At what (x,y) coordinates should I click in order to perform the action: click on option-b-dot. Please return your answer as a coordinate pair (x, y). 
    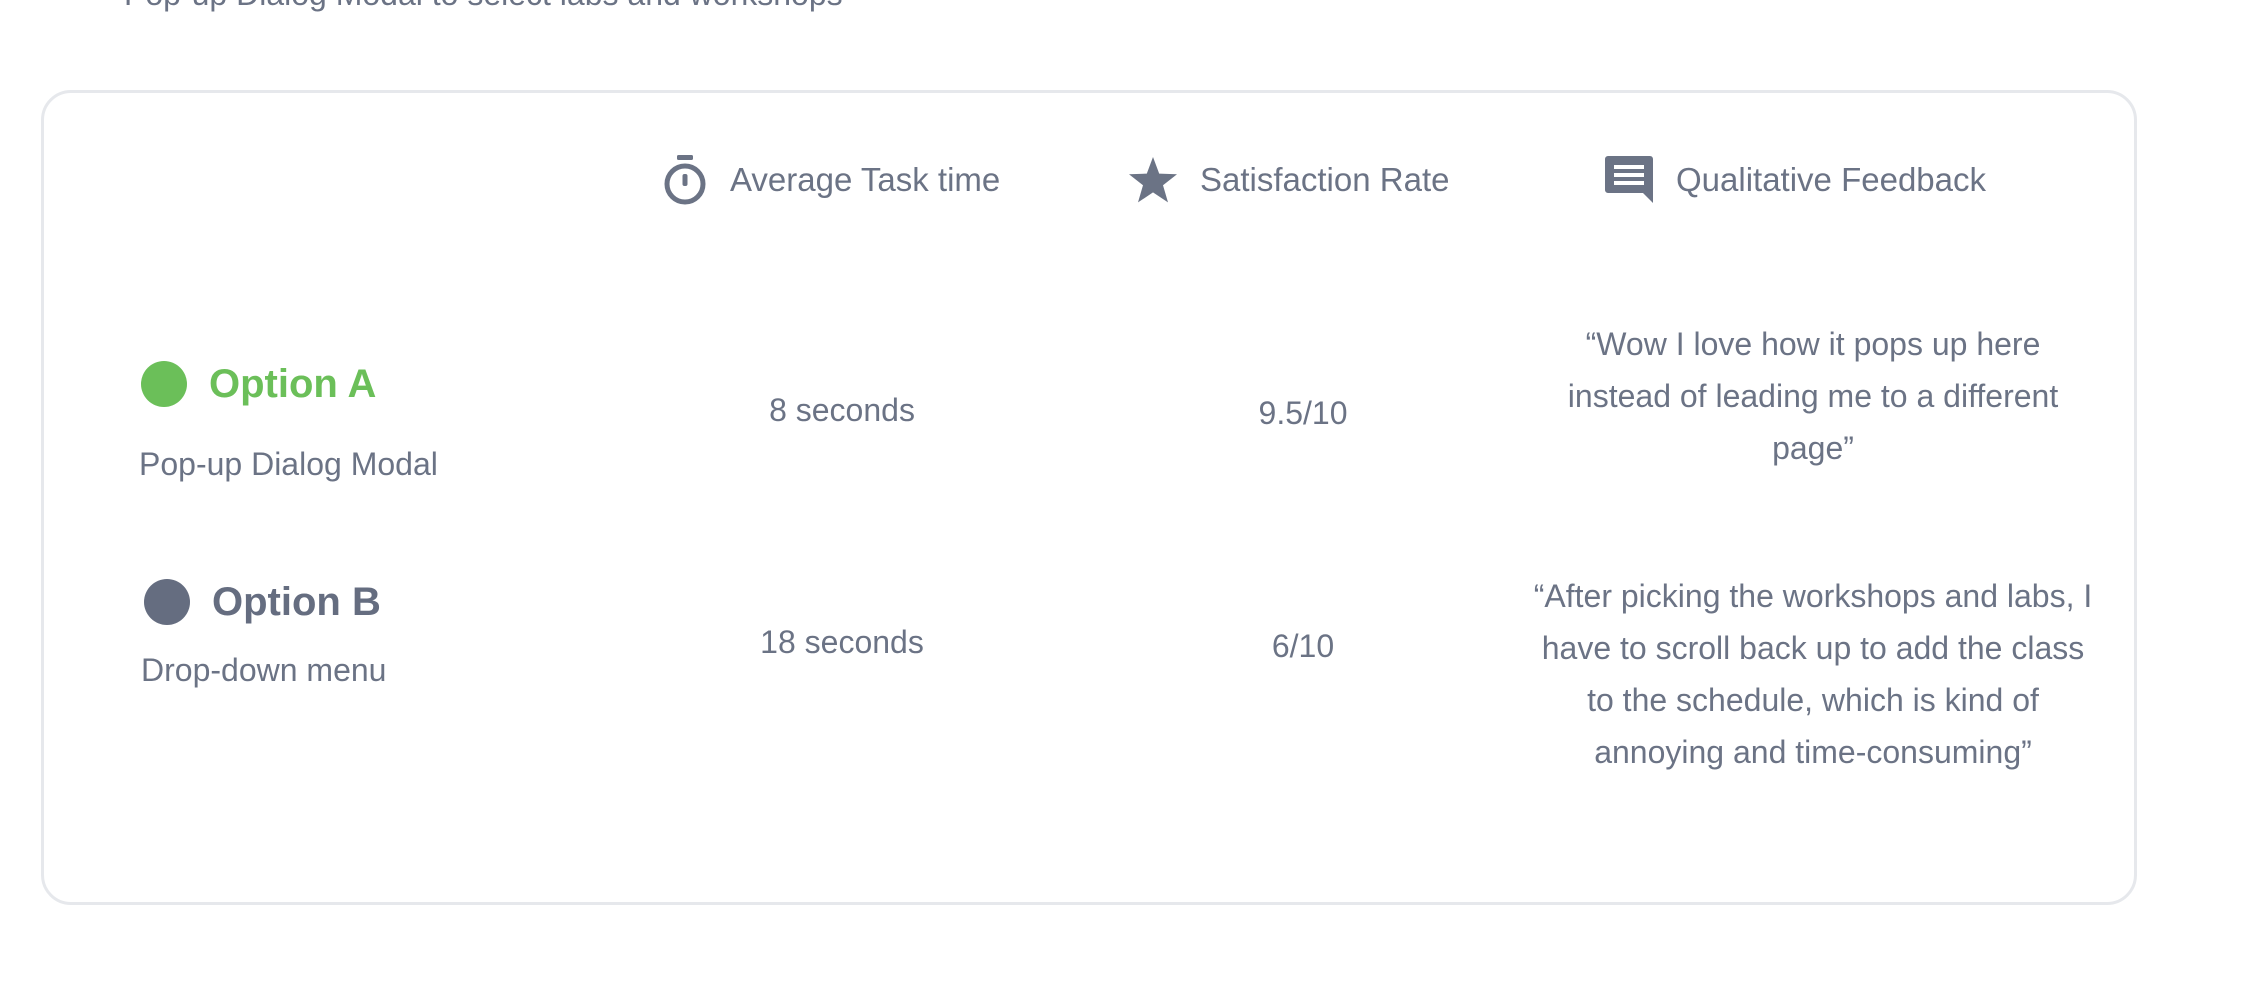
    Looking at the image, I should click on (167, 602).